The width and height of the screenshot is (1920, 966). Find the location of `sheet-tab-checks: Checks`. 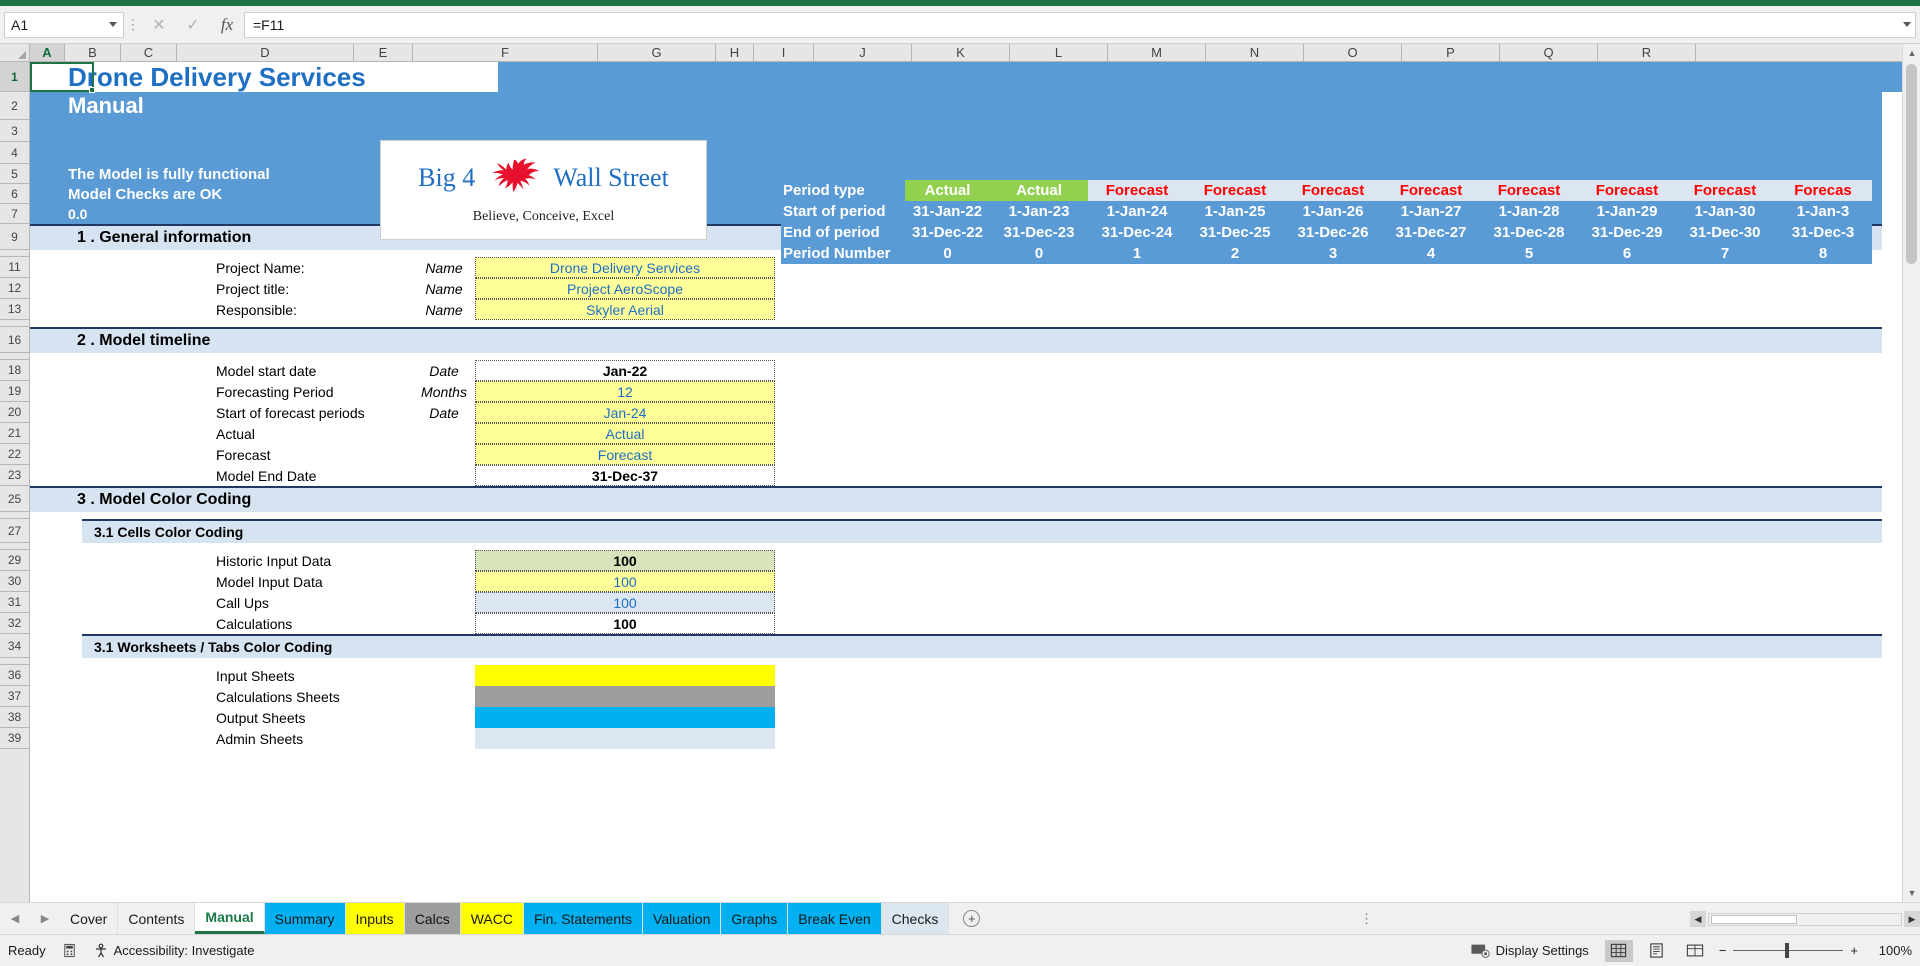

sheet-tab-checks: Checks is located at coordinates (915, 918).